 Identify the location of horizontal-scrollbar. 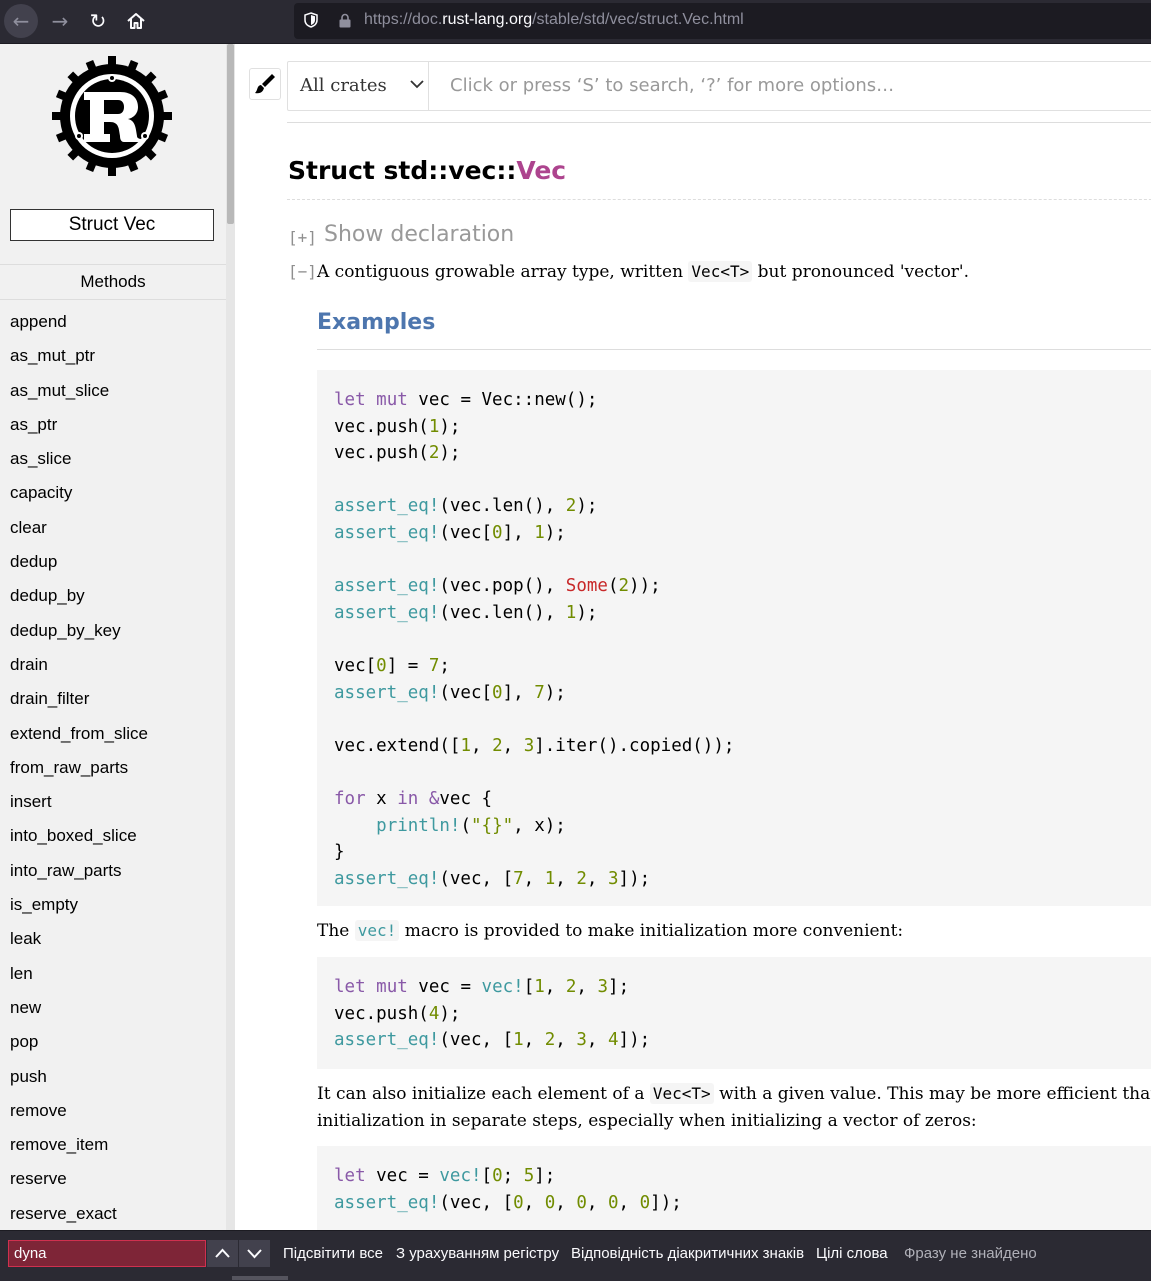
(260, 1278).